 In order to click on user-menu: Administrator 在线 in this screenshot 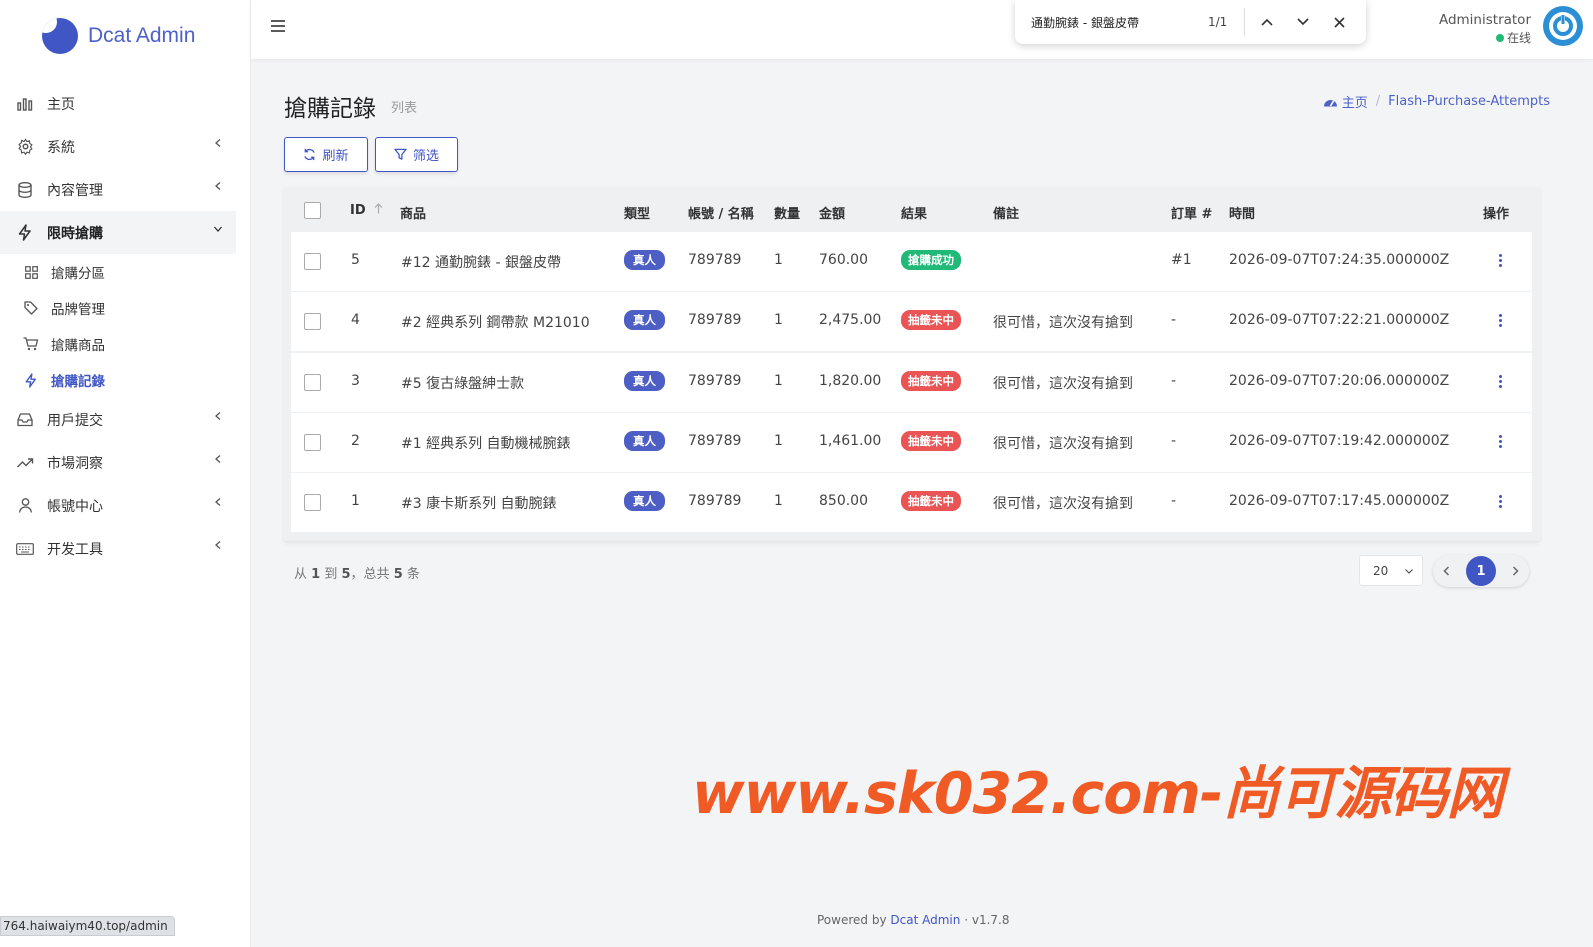, I will do `click(1511, 26)`.